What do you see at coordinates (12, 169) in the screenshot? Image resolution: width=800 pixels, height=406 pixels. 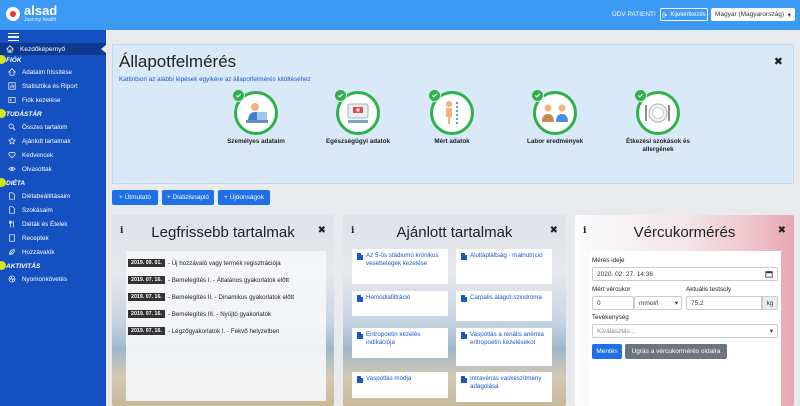 I see `eye-icon` at bounding box center [12, 169].